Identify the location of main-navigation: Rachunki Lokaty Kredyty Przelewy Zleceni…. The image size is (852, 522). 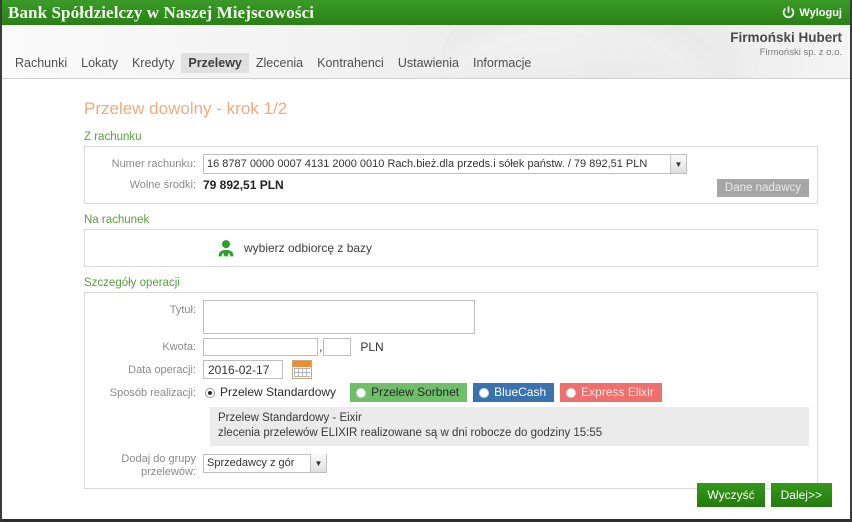
(273, 63).